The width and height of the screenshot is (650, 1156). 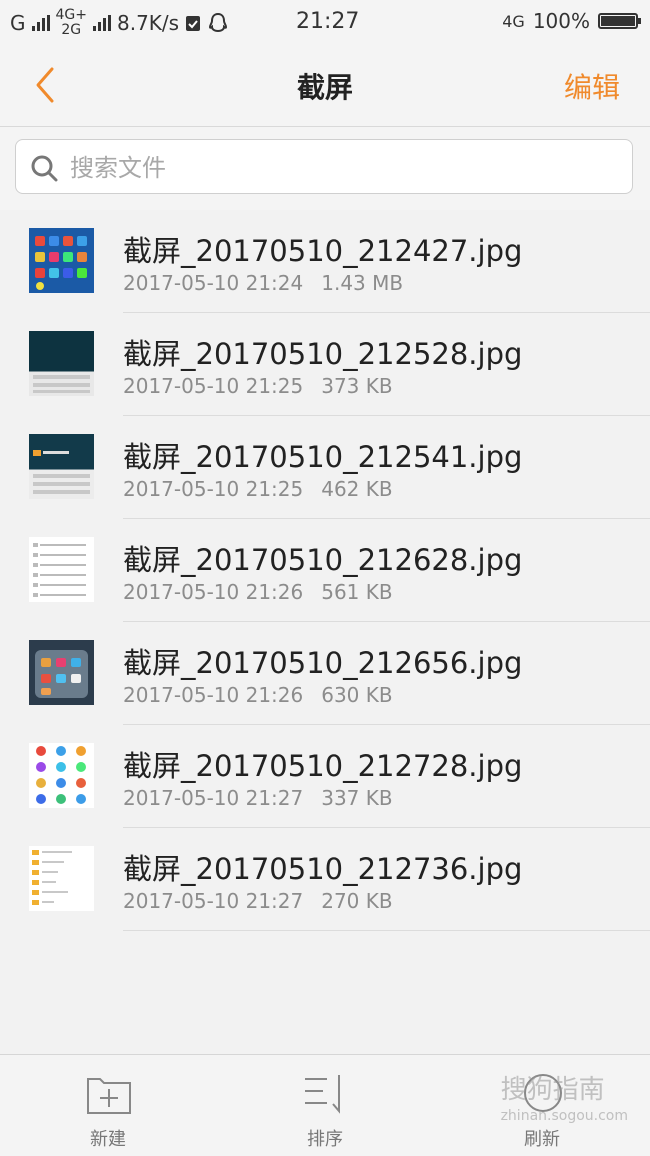 What do you see at coordinates (513, 21) in the screenshot?
I see `network-type-right: 4G` at bounding box center [513, 21].